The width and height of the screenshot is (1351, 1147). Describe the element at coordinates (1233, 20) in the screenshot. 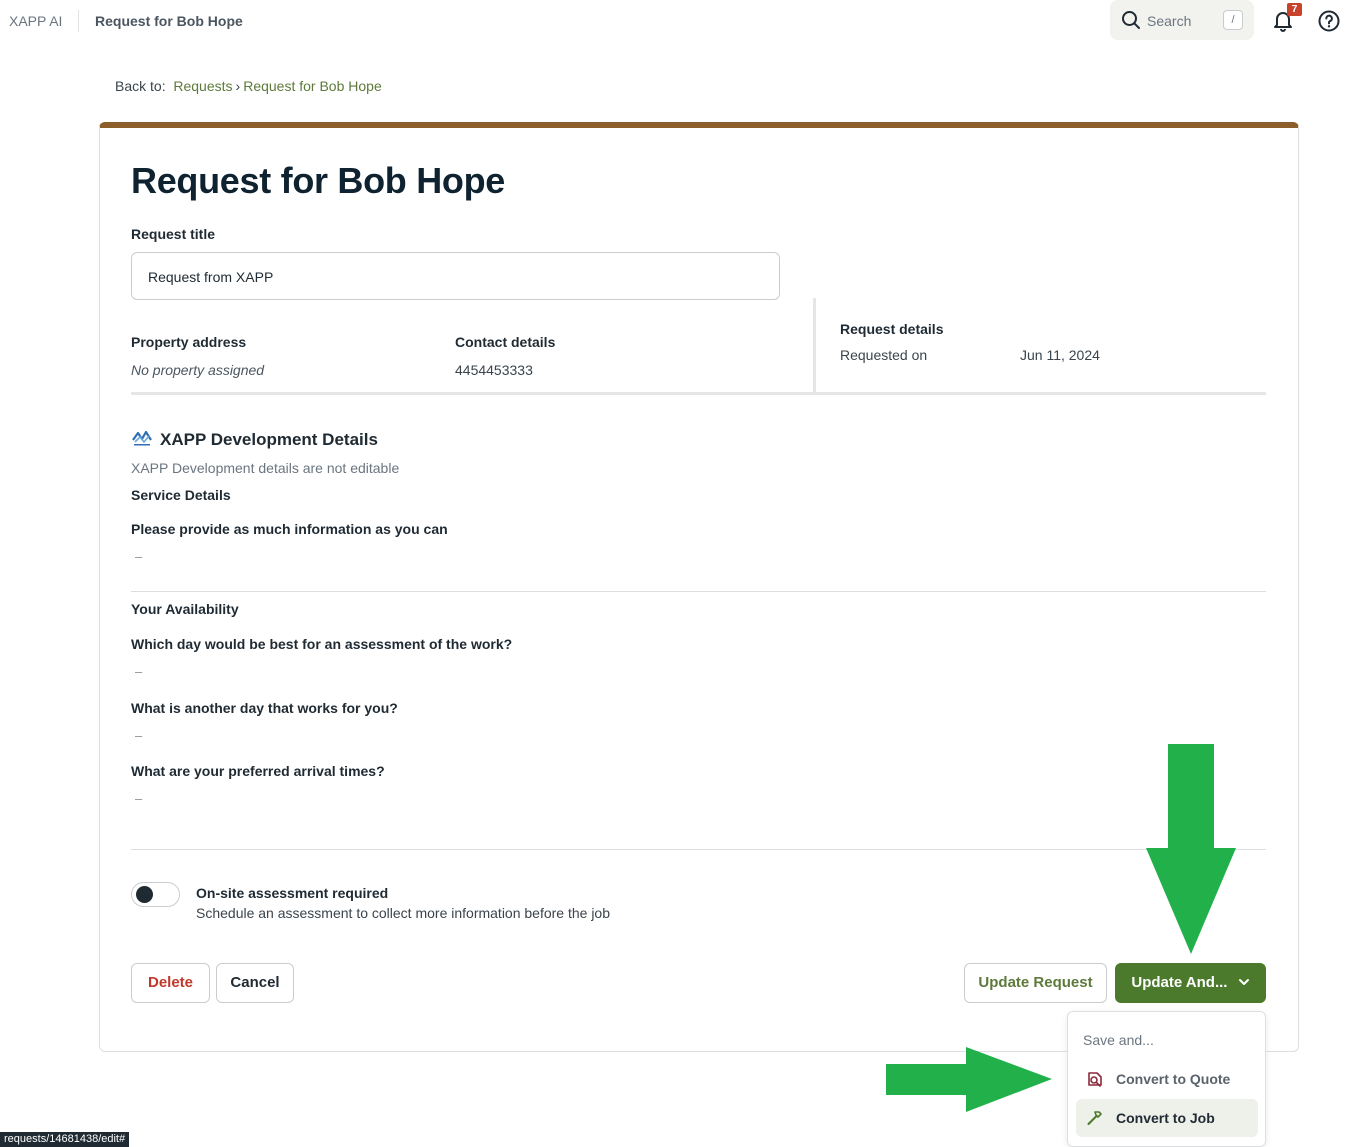

I see `search-shortcut-key: /` at that location.